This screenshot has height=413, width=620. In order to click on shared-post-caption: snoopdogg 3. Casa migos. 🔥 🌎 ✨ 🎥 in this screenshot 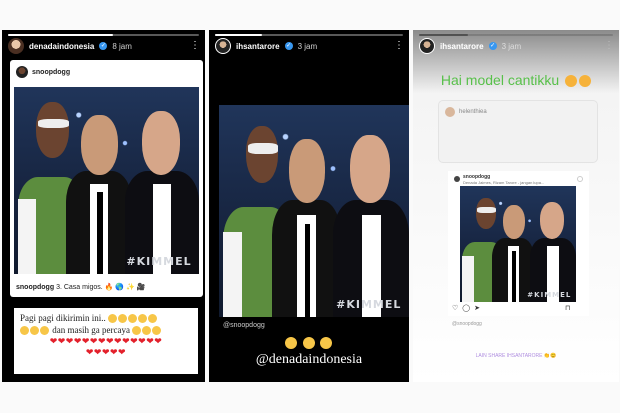, I will do `click(106, 287)`.